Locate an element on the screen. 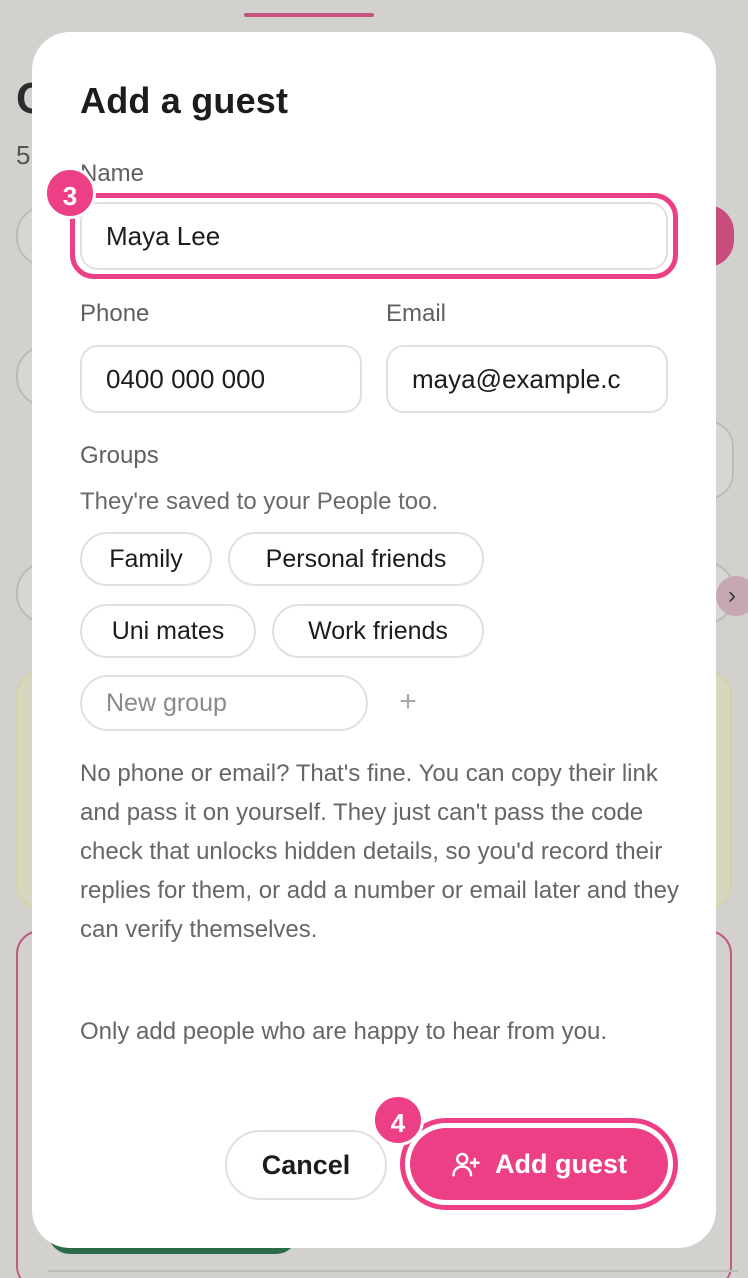 The width and height of the screenshot is (748, 1278). groups-hint: They're saved to your People too. is located at coordinates (259, 501).